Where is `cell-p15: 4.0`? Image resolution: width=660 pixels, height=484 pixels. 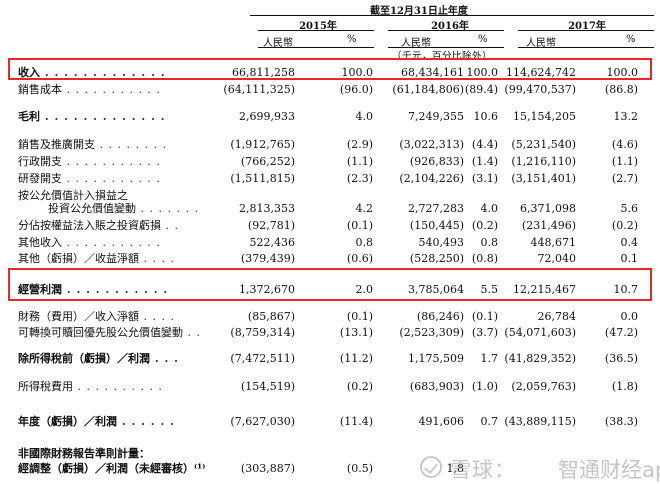 cell-p15: 4.0 is located at coordinates (364, 116).